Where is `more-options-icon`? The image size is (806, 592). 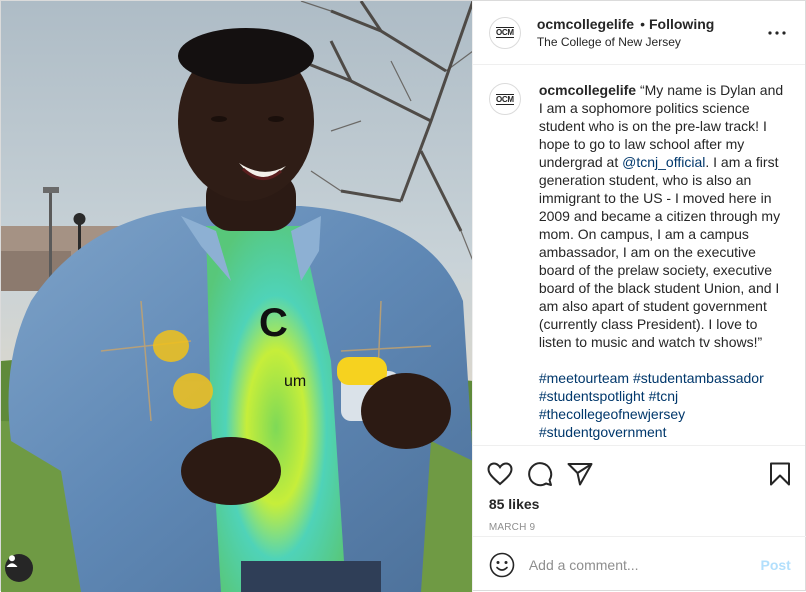
more-options-icon is located at coordinates (777, 33).